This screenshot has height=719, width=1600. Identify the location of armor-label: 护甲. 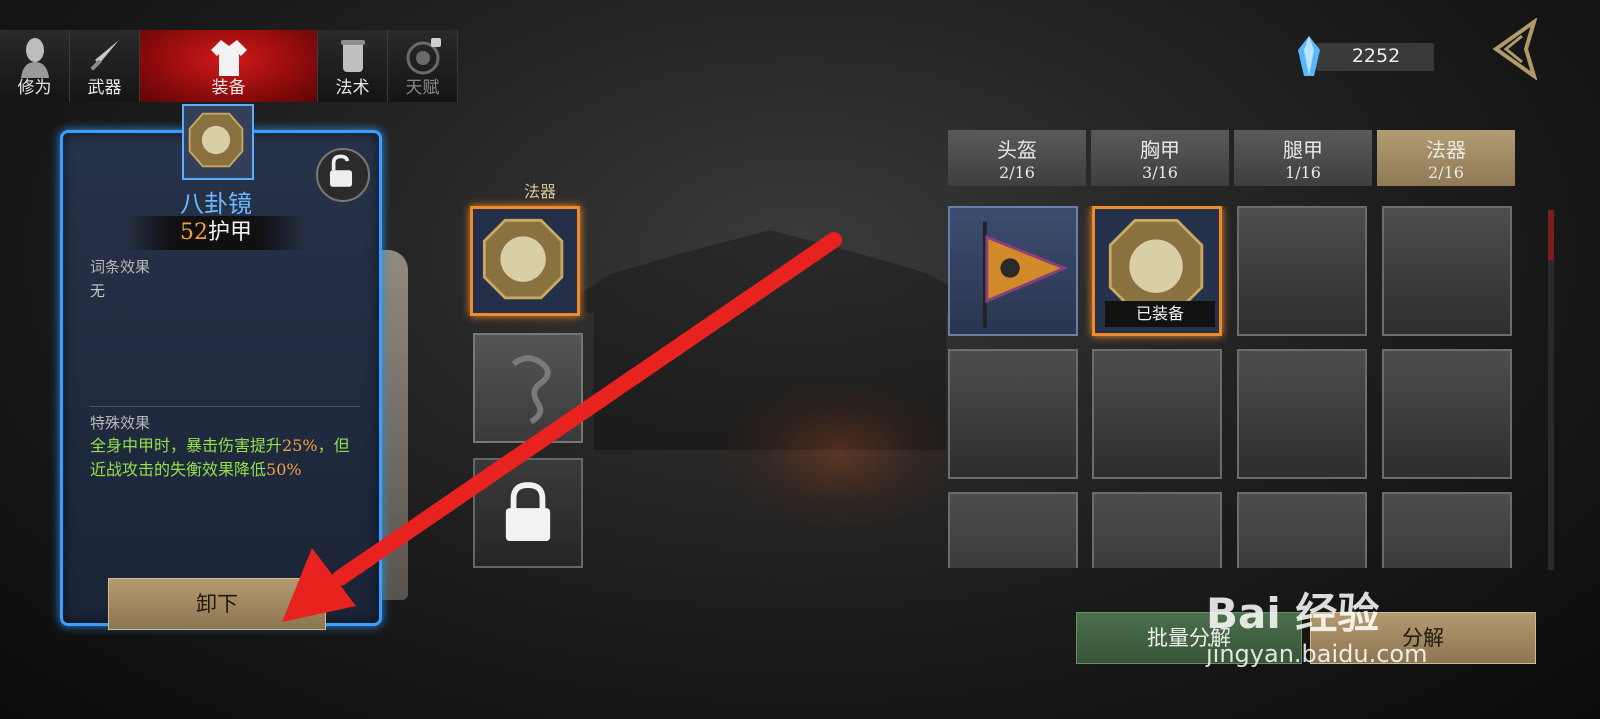
(229, 232).